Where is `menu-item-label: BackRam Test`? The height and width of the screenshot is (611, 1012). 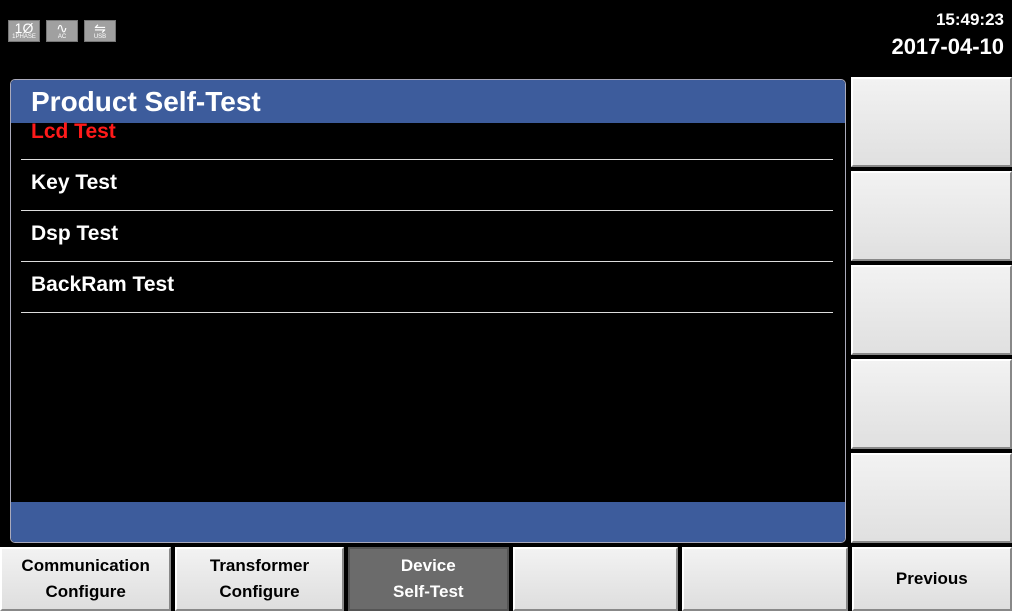
menu-item-label: BackRam Test is located at coordinates (103, 284).